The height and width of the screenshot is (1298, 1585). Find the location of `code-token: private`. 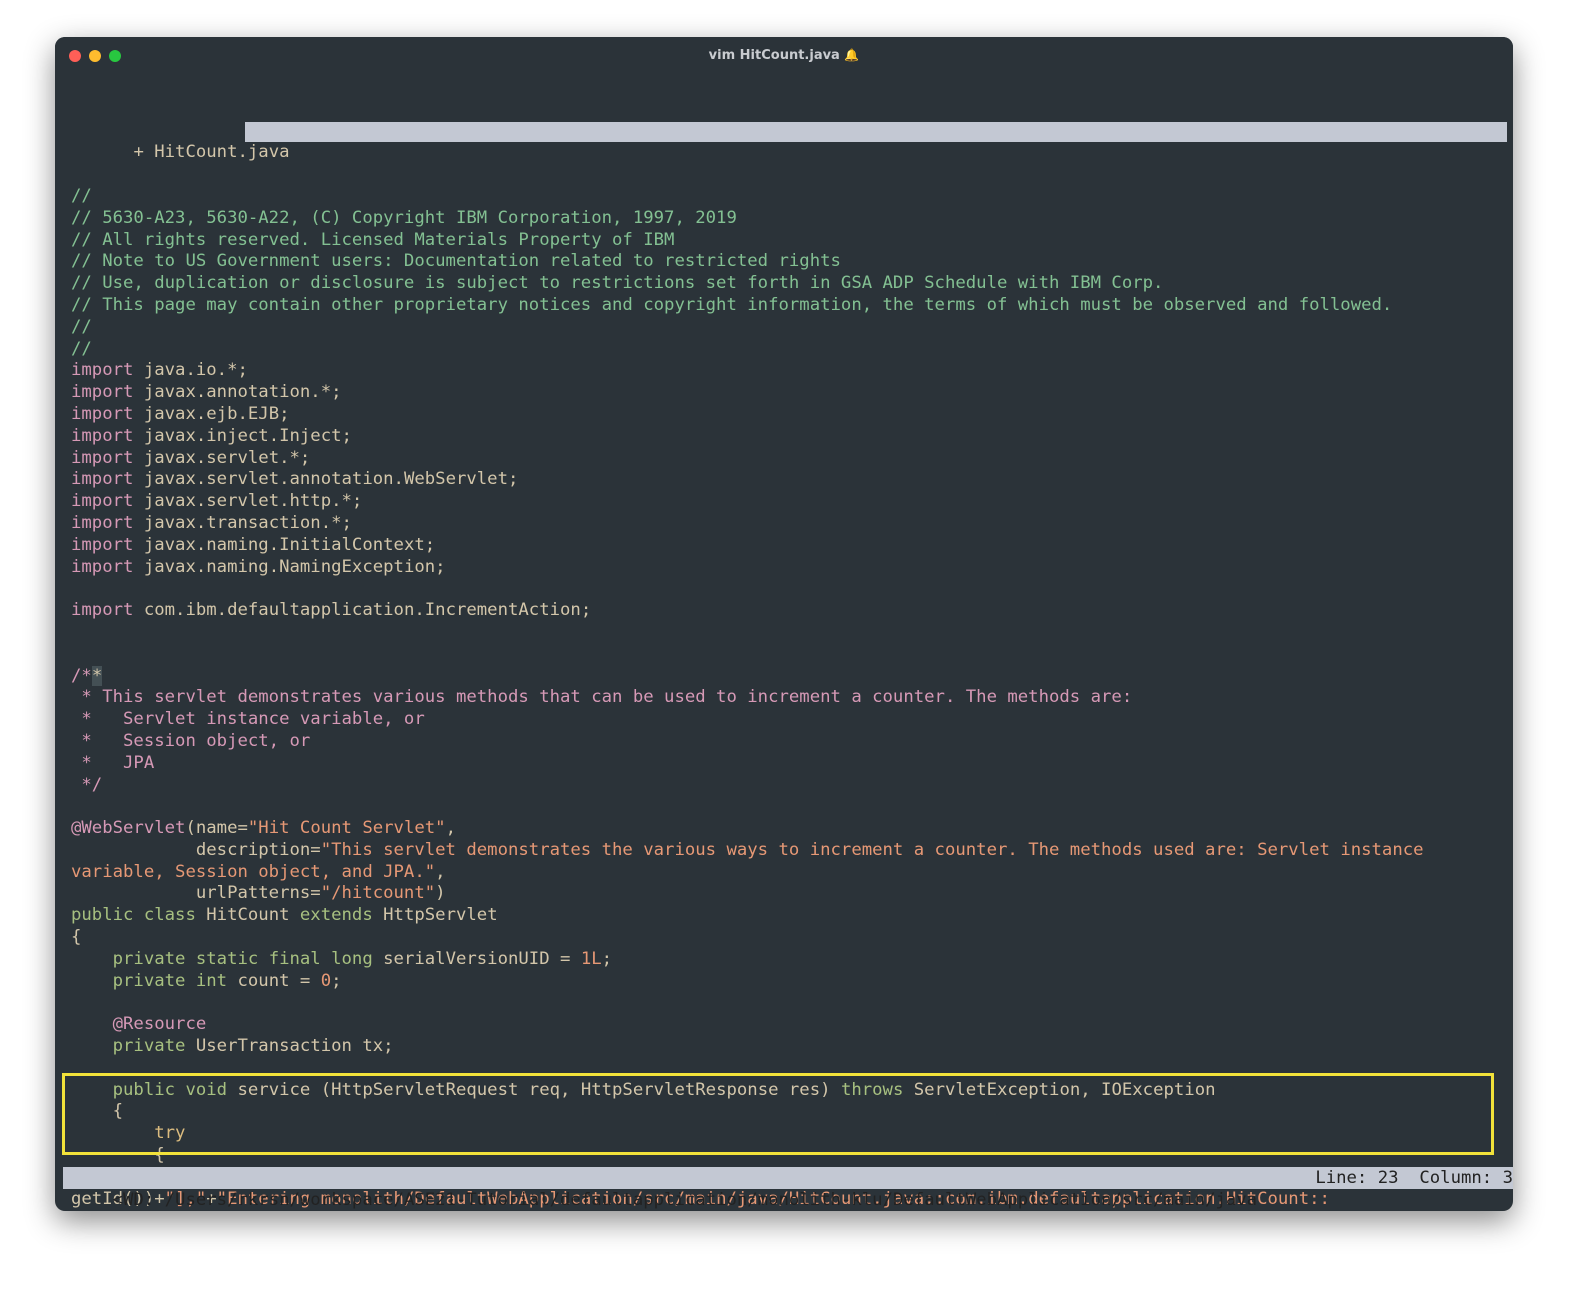

code-token: private is located at coordinates (149, 1046).